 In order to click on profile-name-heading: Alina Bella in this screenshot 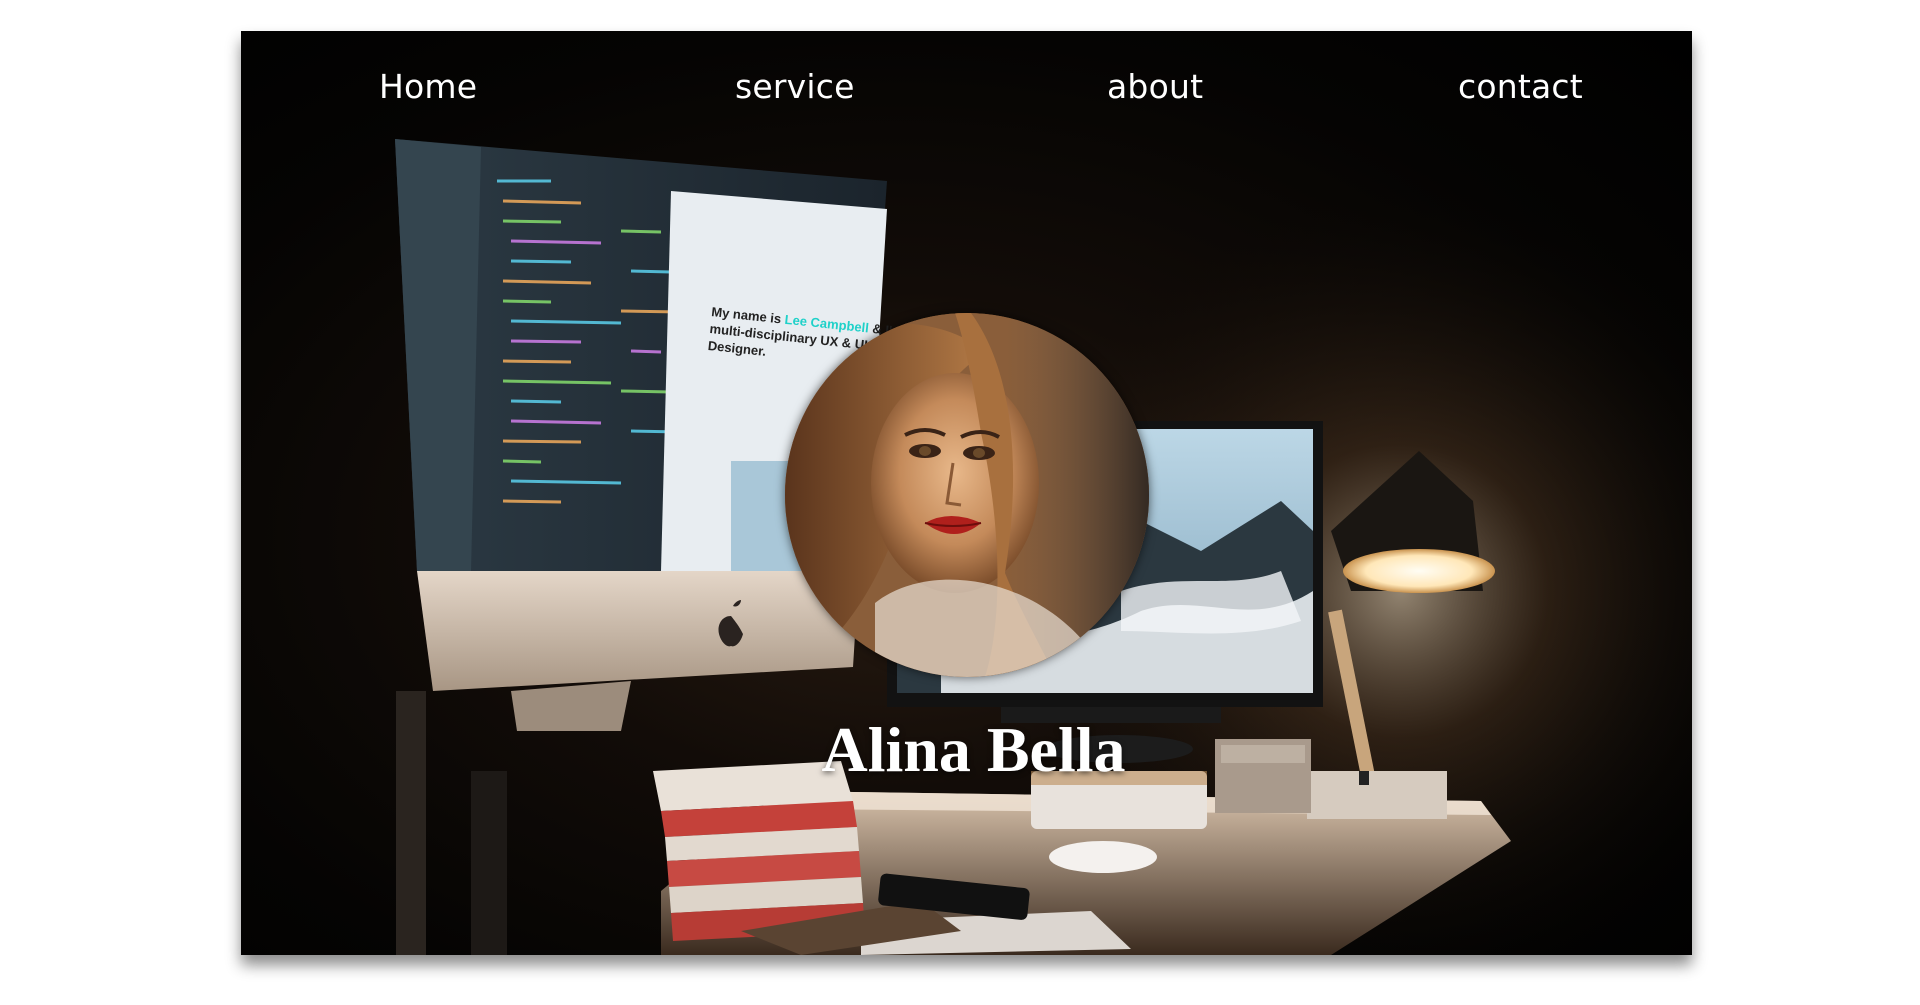, I will do `click(973, 749)`.